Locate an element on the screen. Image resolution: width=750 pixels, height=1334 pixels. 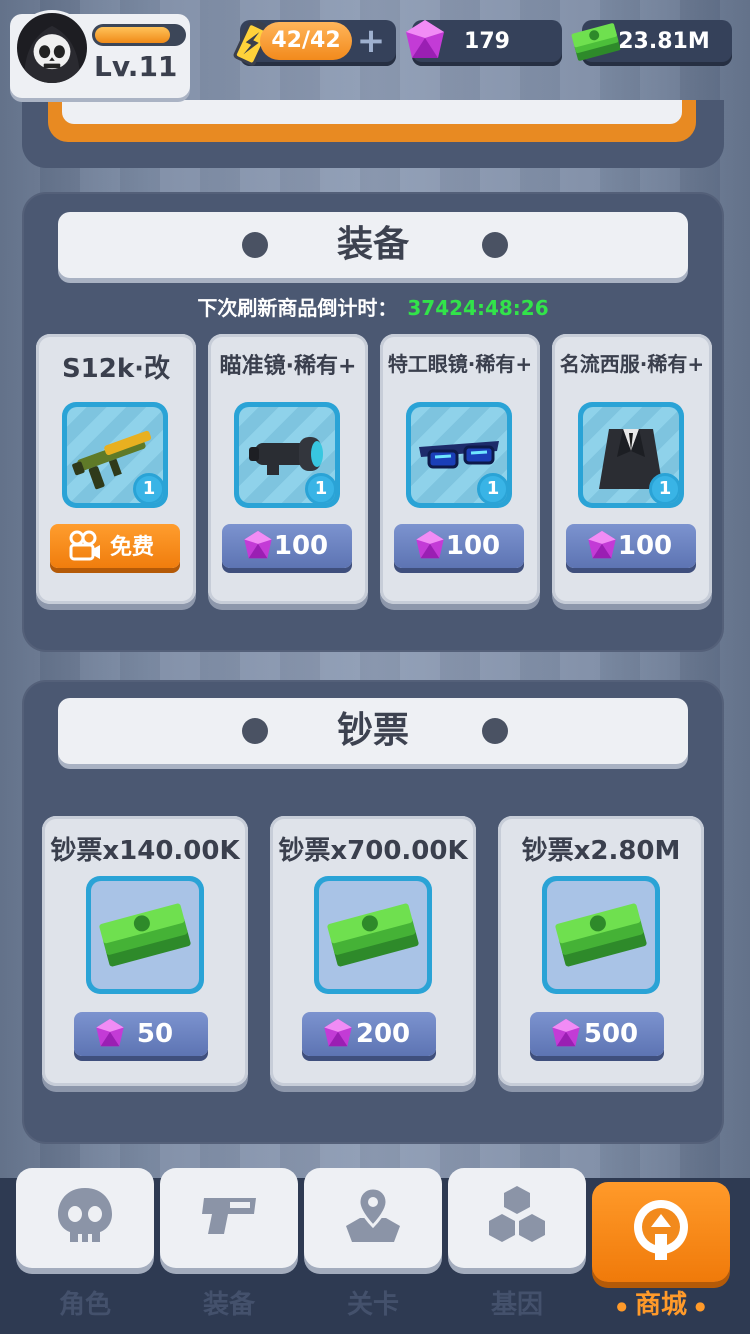
nav-tab-equipment is located at coordinates (229, 1218).